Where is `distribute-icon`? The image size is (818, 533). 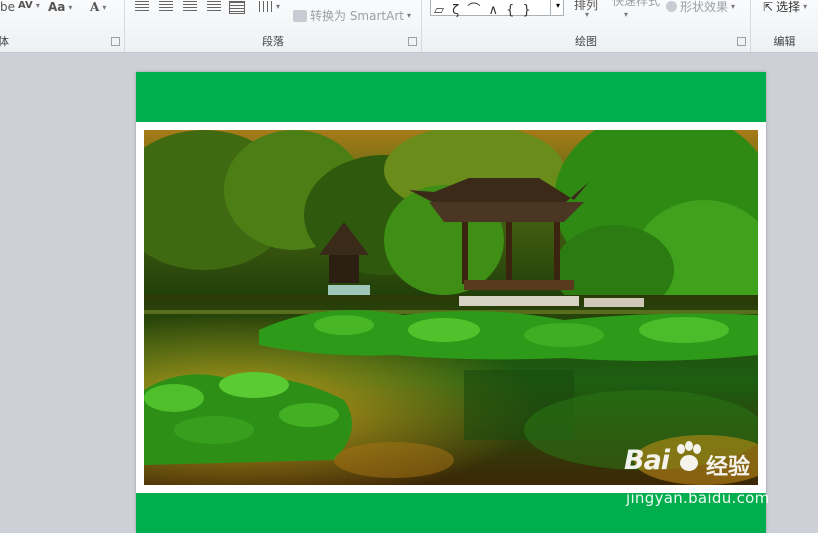 distribute-icon is located at coordinates (237, 7).